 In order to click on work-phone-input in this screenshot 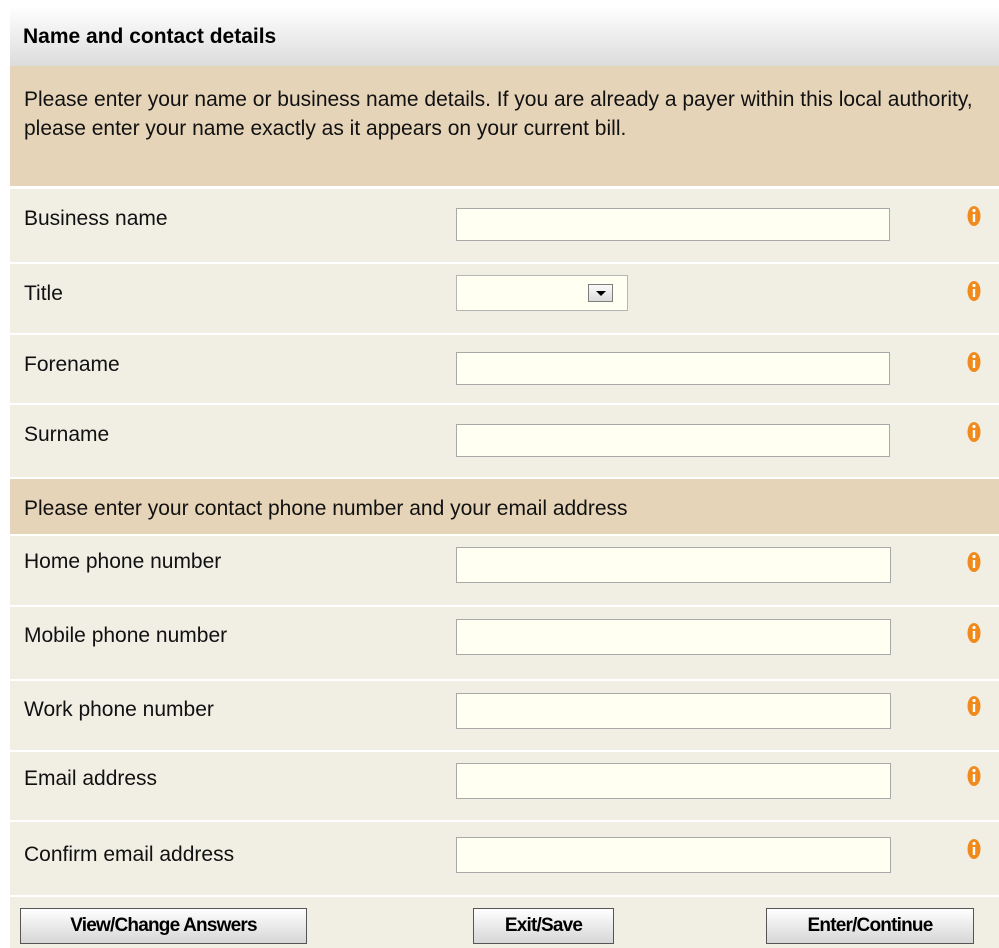, I will do `click(673, 711)`.